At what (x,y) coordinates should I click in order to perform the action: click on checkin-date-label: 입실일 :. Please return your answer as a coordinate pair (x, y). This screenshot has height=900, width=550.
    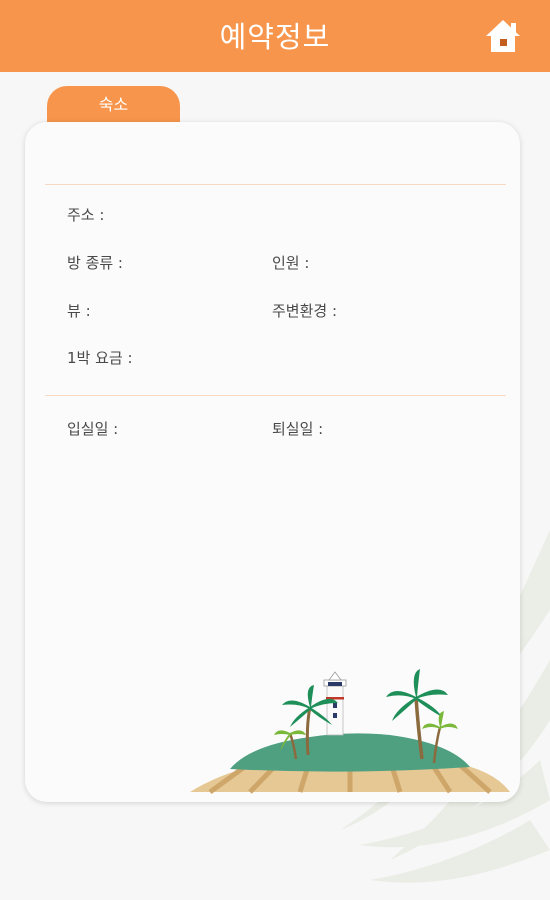
    Looking at the image, I should click on (93, 429).